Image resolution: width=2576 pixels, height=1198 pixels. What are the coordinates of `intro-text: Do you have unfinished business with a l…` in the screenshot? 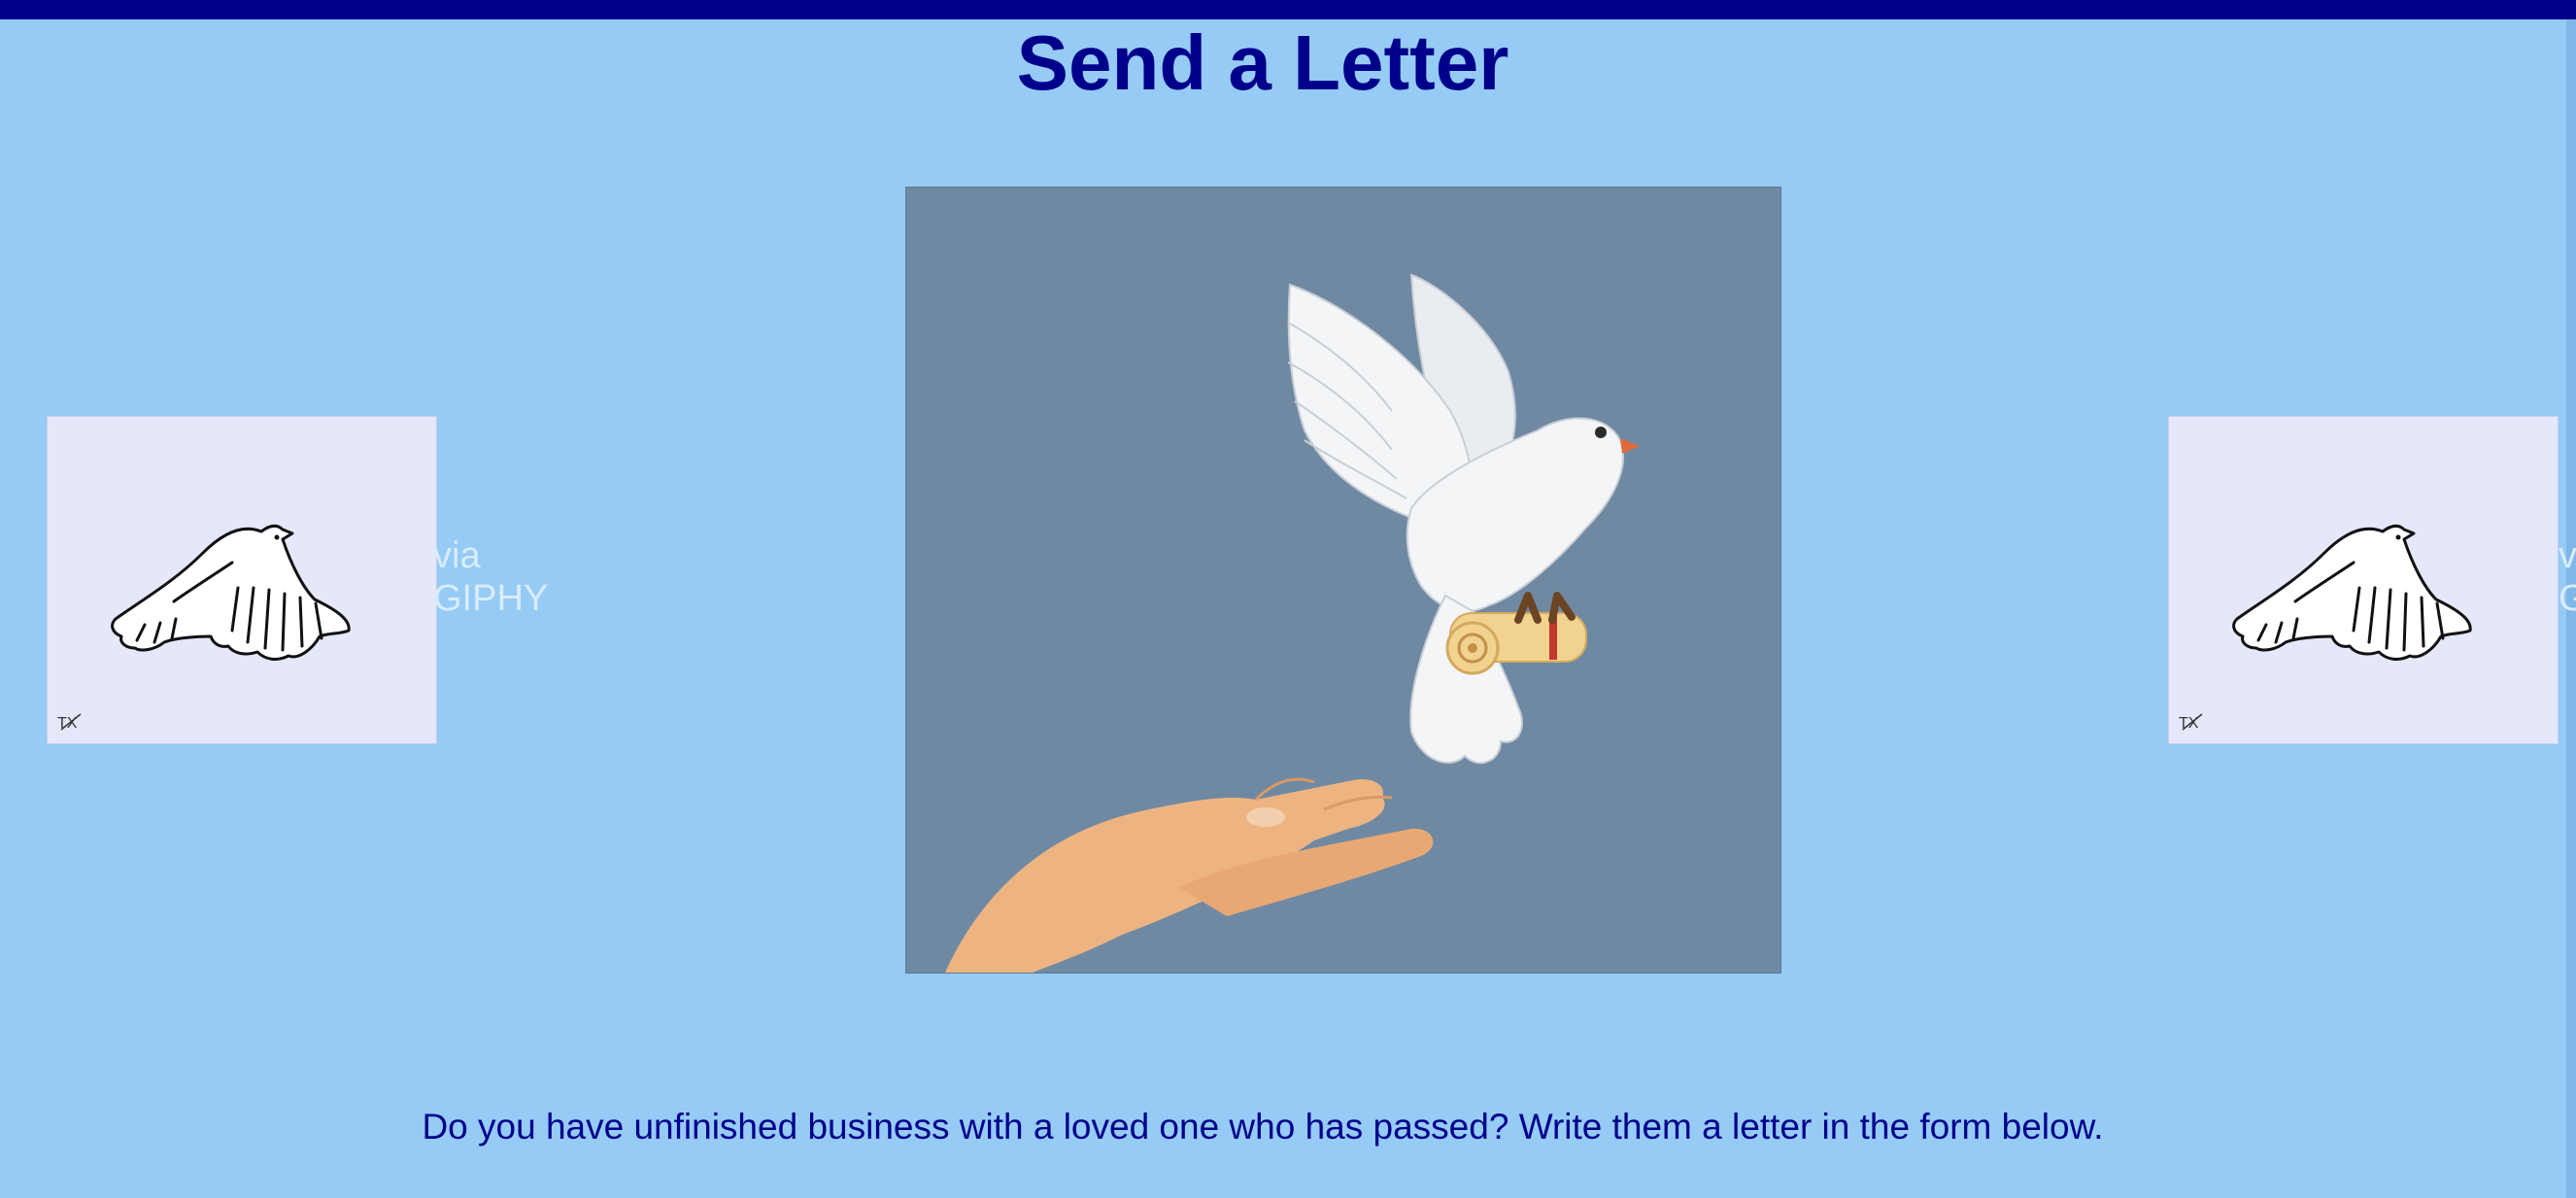 It's located at (1263, 1127).